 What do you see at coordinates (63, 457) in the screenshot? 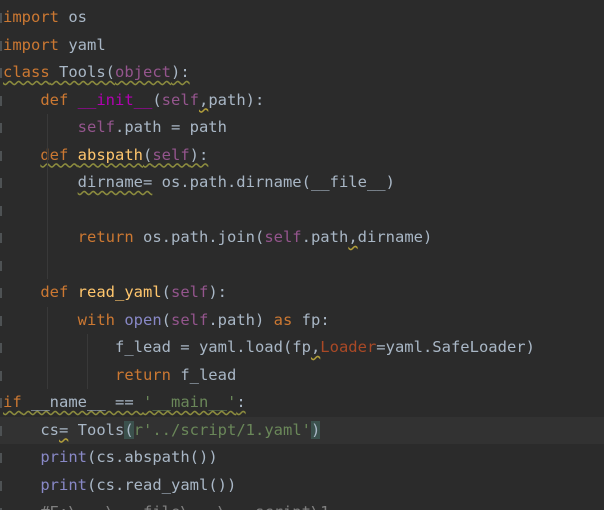
I see `code-token: print` at bounding box center [63, 457].